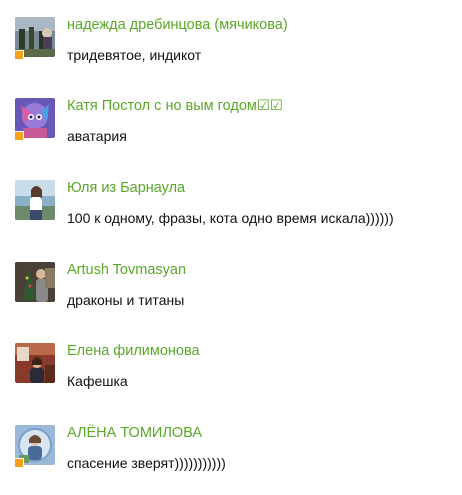 Image resolution: width=462 pixels, height=495 pixels. Describe the element at coordinates (134, 55) in the screenshot. I see `comment-text: тридевятое, индикот` at that location.